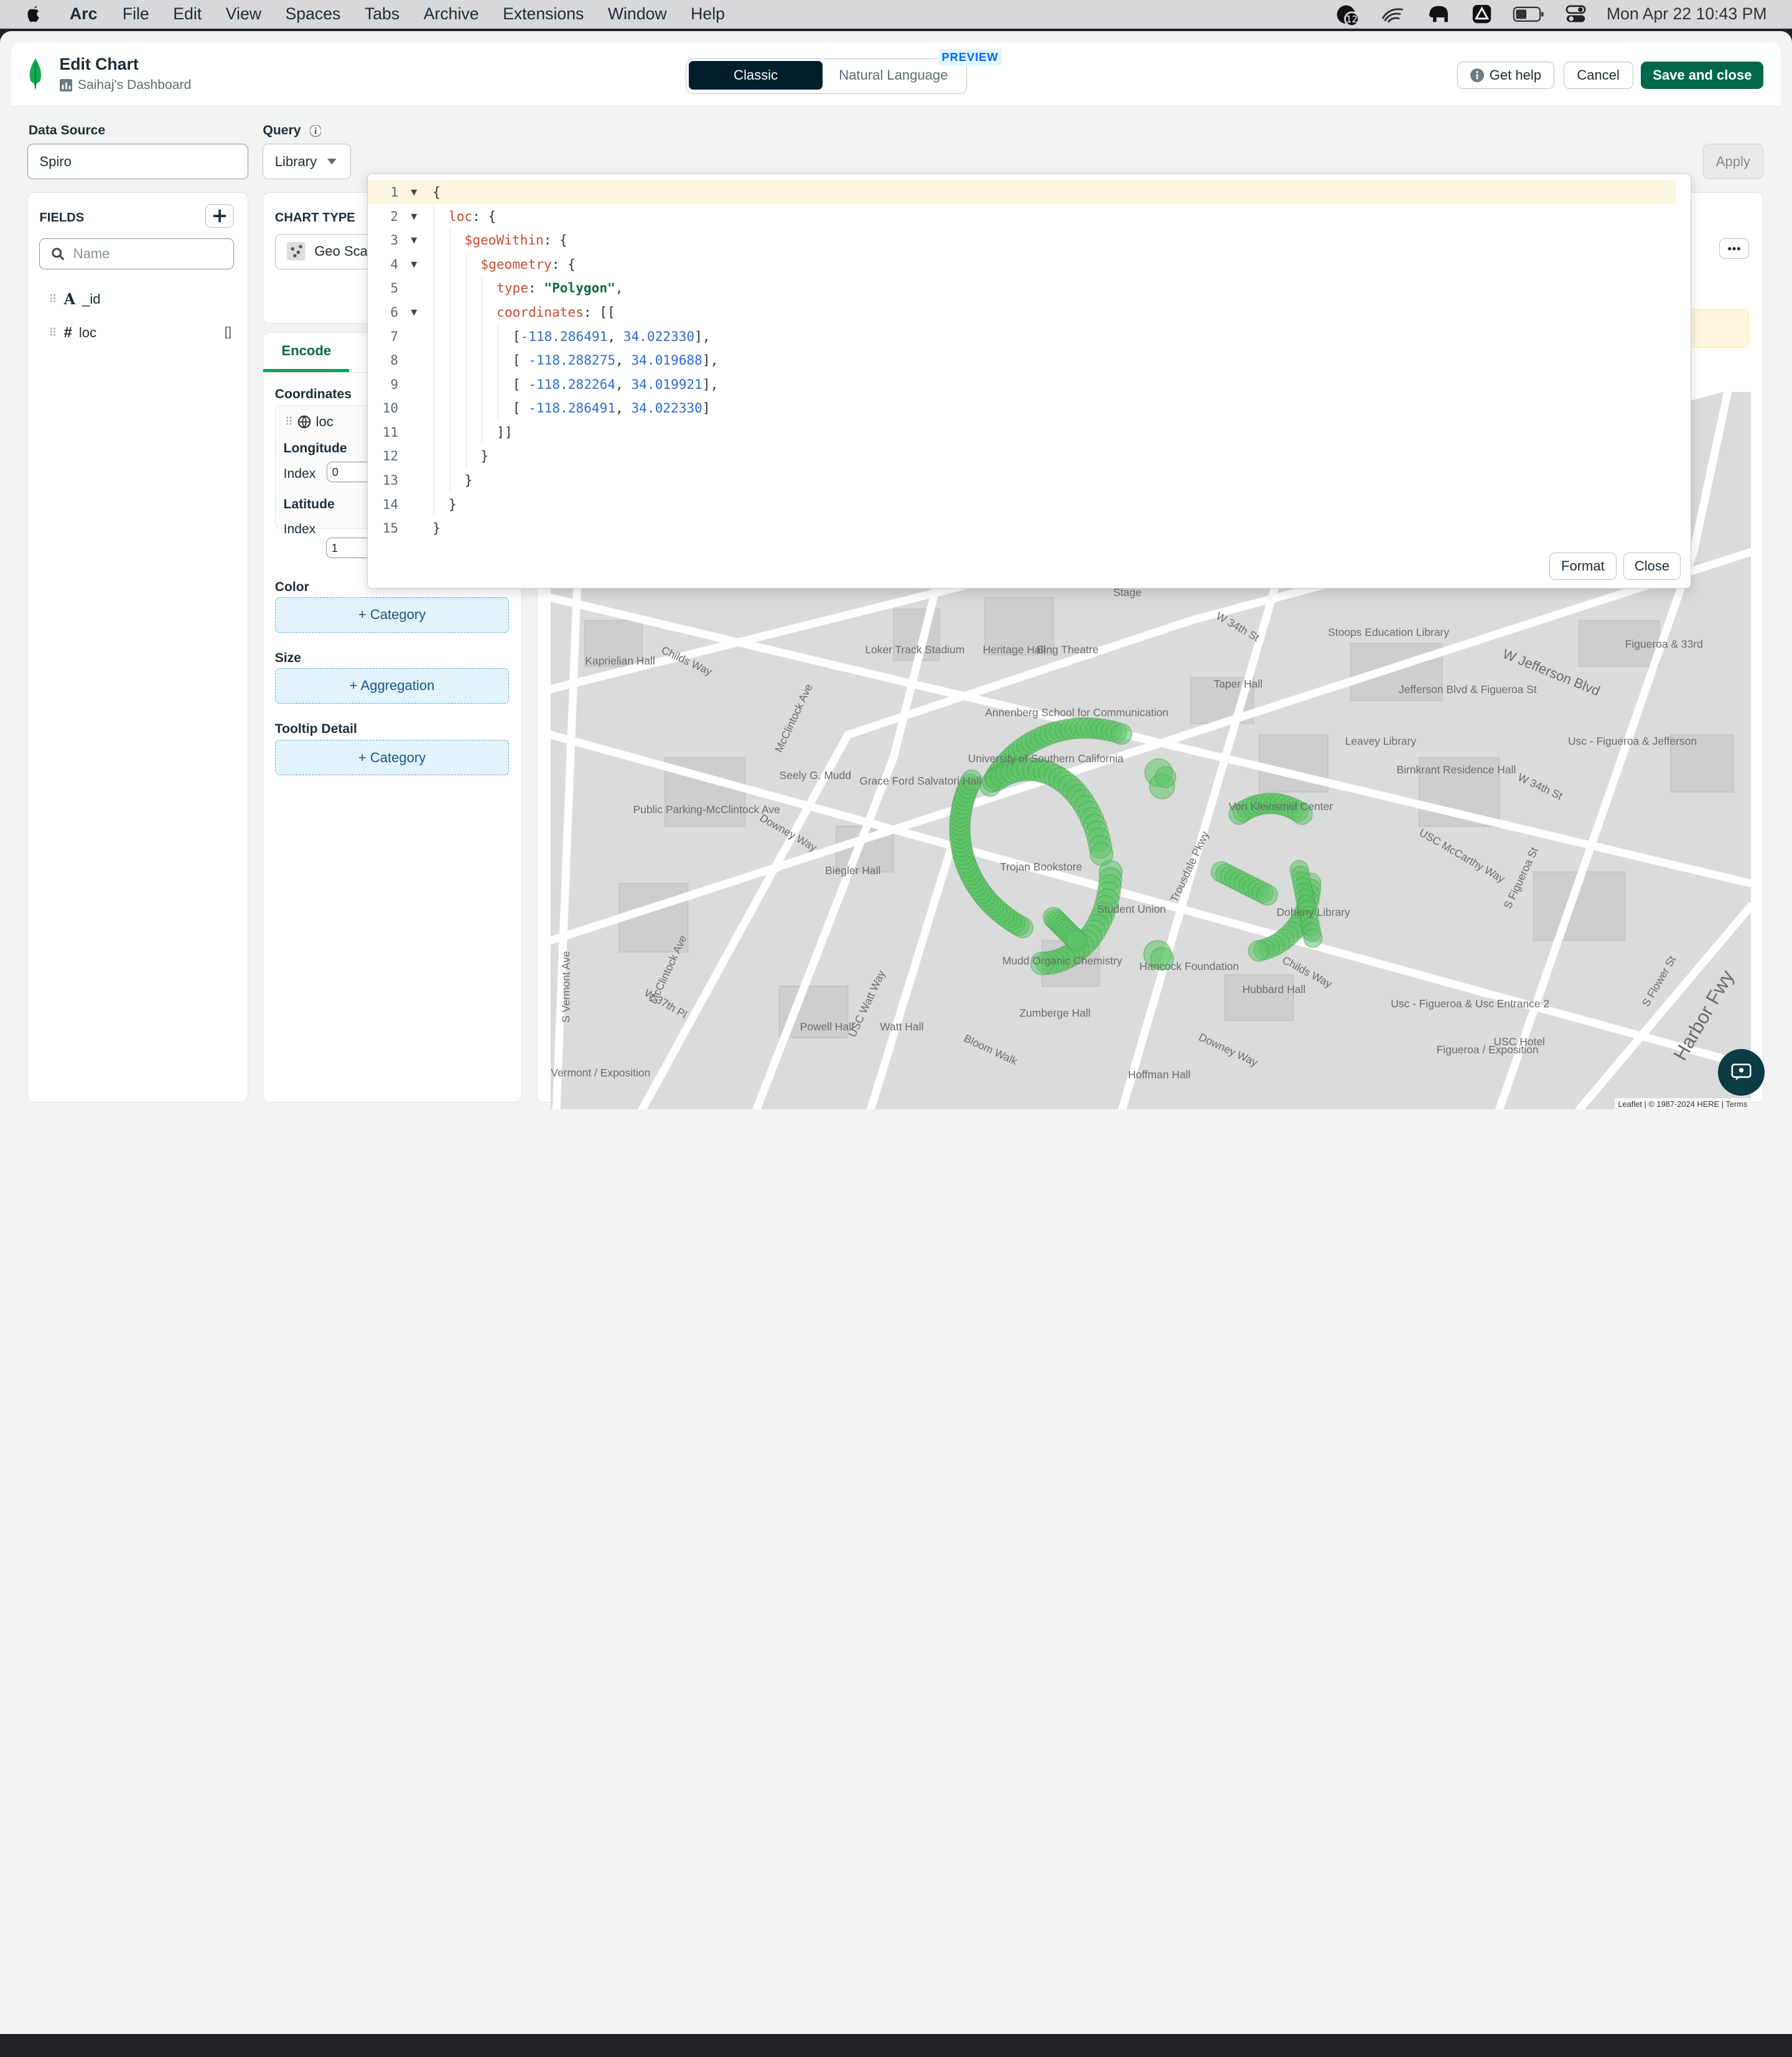  What do you see at coordinates (1741, 1072) in the screenshot?
I see `assistant-chat-button` at bounding box center [1741, 1072].